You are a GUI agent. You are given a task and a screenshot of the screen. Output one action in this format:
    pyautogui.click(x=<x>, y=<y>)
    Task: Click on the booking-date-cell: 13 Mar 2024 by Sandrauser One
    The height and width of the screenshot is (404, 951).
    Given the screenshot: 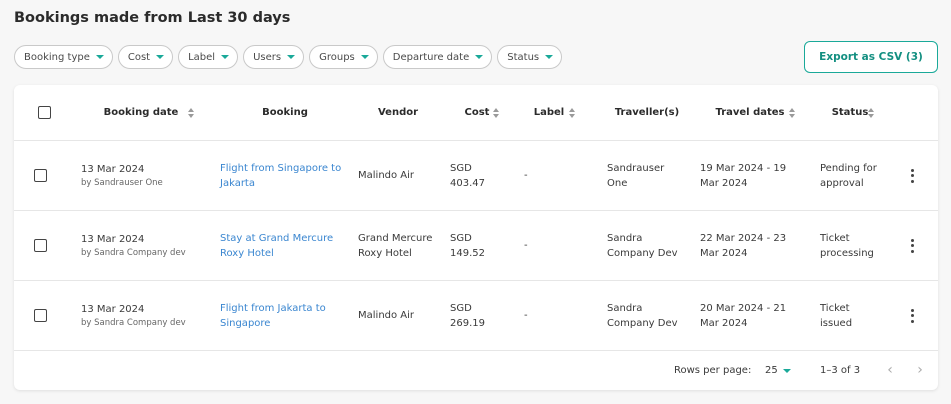 What is the action you would take?
    pyautogui.click(x=141, y=175)
    